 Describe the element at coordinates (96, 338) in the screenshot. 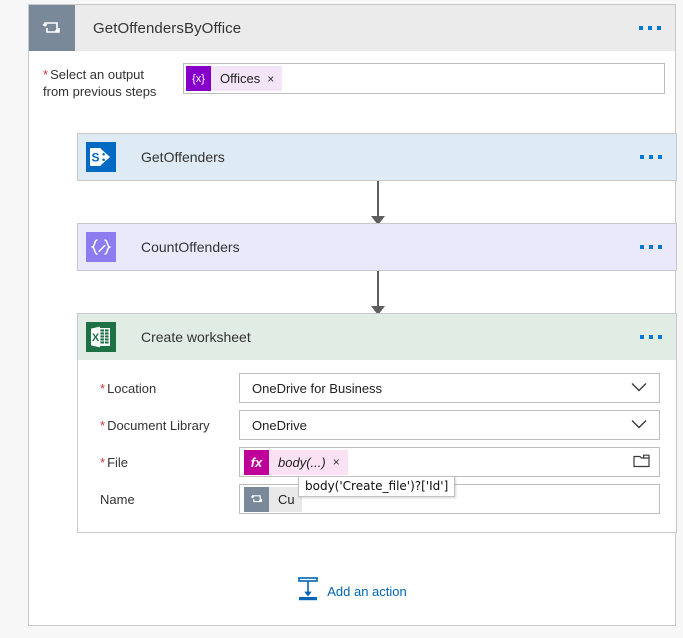

I see `svg-text: X` at that location.